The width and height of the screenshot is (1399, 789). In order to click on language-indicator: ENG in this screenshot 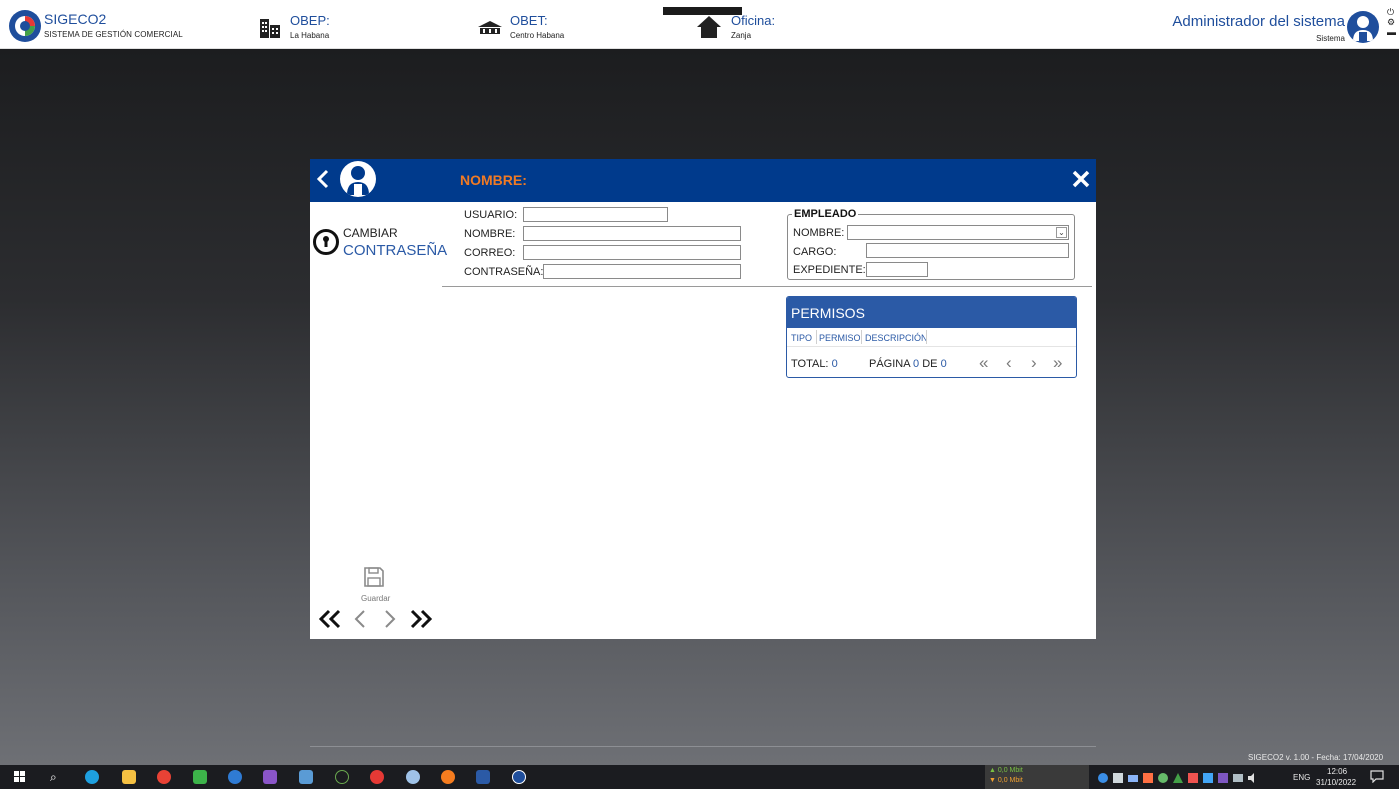, I will do `click(1301, 777)`.